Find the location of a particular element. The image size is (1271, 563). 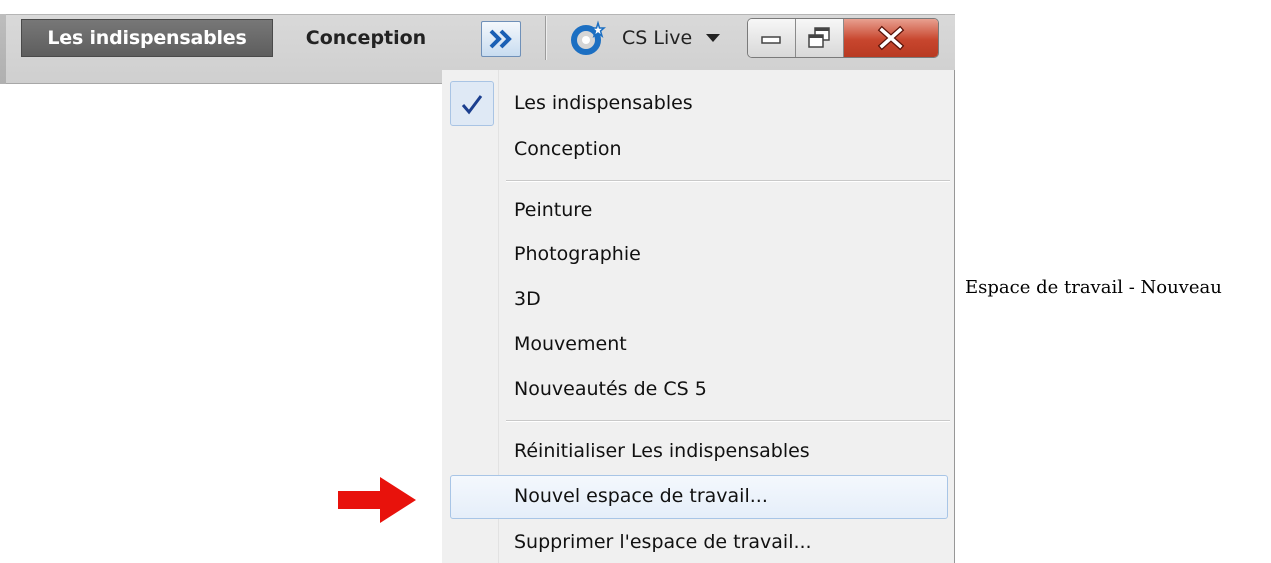

restore-button is located at coordinates (820, 38).